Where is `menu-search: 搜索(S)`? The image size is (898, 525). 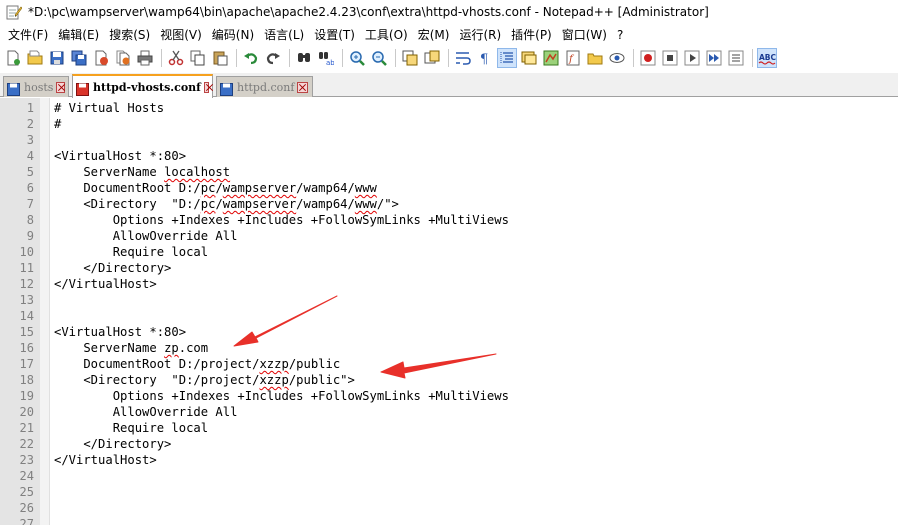 menu-search: 搜索(S) is located at coordinates (129, 35).